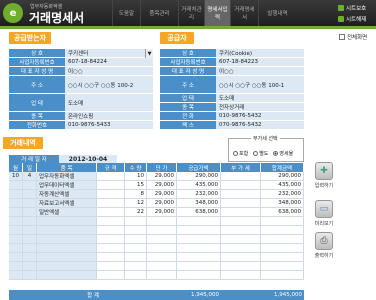 Image resolution: width=376 pixels, height=300 pixels. I want to click on cell-day: 4, so click(30, 176).